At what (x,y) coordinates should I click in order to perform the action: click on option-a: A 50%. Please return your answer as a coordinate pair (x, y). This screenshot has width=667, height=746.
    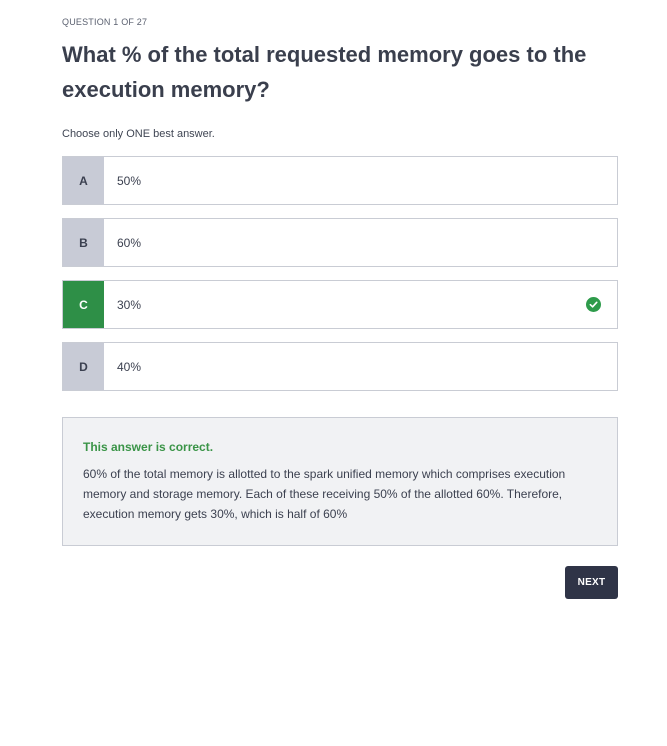
    Looking at the image, I should click on (340, 180).